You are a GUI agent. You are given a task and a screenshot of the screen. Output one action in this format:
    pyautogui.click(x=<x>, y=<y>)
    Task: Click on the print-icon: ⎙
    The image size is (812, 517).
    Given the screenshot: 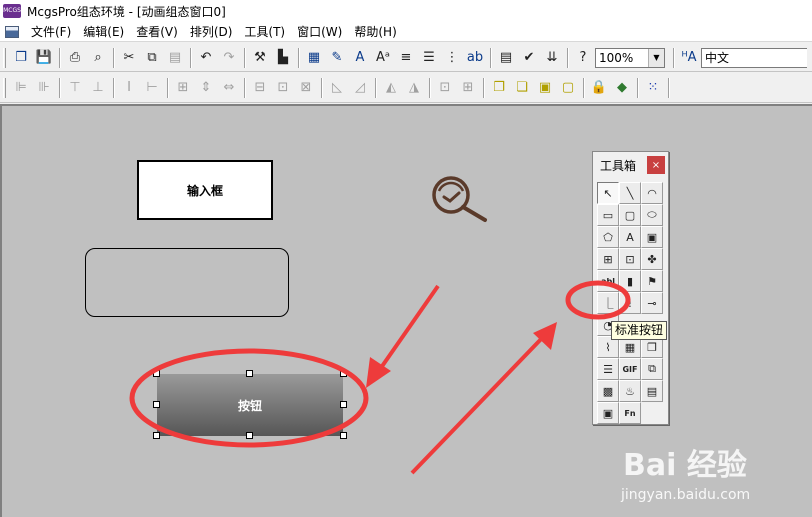 What is the action you would take?
    pyautogui.click(x=75, y=58)
    